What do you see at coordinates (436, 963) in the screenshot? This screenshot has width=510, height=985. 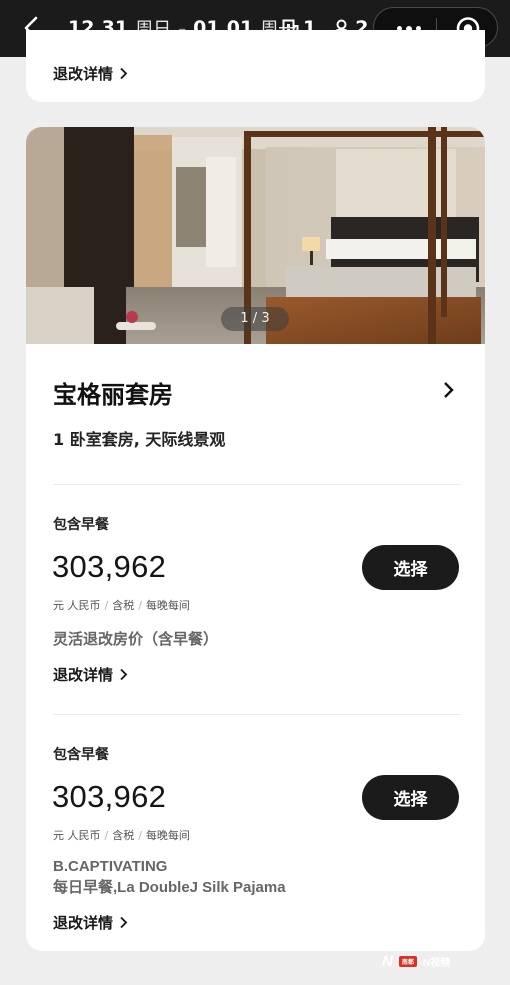 I see `watermark-text: N视频` at bounding box center [436, 963].